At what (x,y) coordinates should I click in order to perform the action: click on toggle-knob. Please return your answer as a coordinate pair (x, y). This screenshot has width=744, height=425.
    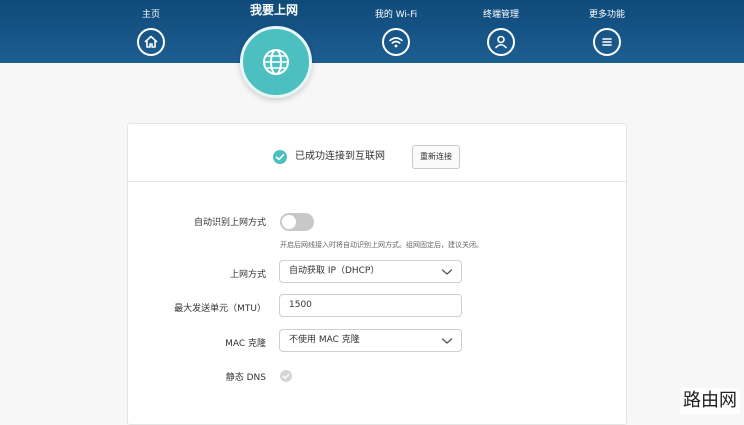
    Looking at the image, I should click on (289, 222).